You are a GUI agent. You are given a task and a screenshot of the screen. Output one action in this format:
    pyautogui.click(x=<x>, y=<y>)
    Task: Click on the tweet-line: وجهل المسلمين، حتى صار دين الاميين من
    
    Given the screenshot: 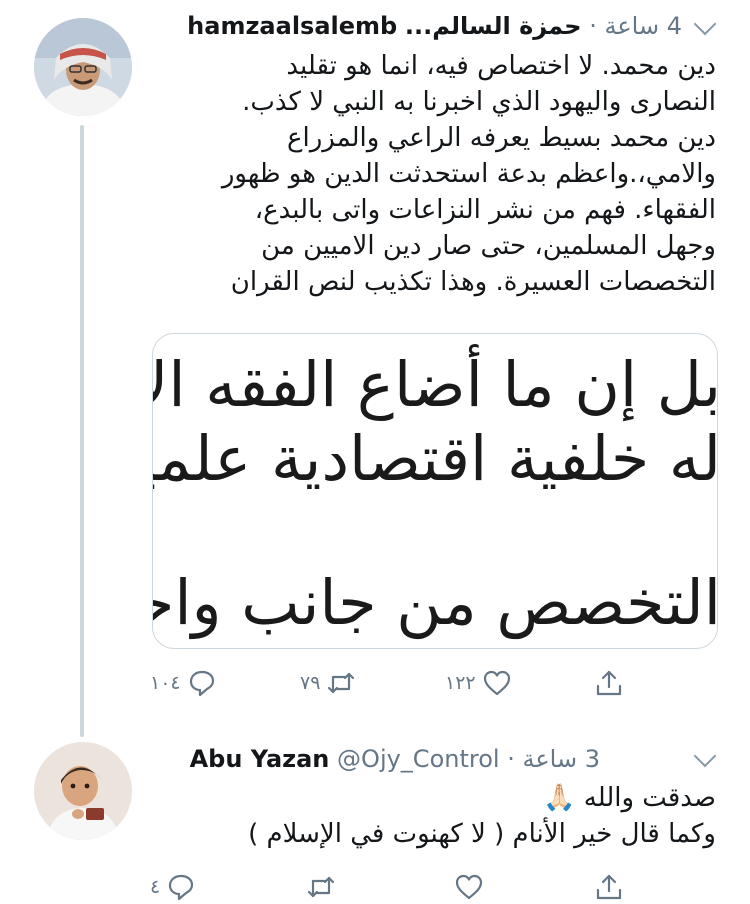 What is the action you would take?
    pyautogui.click(x=488, y=246)
    